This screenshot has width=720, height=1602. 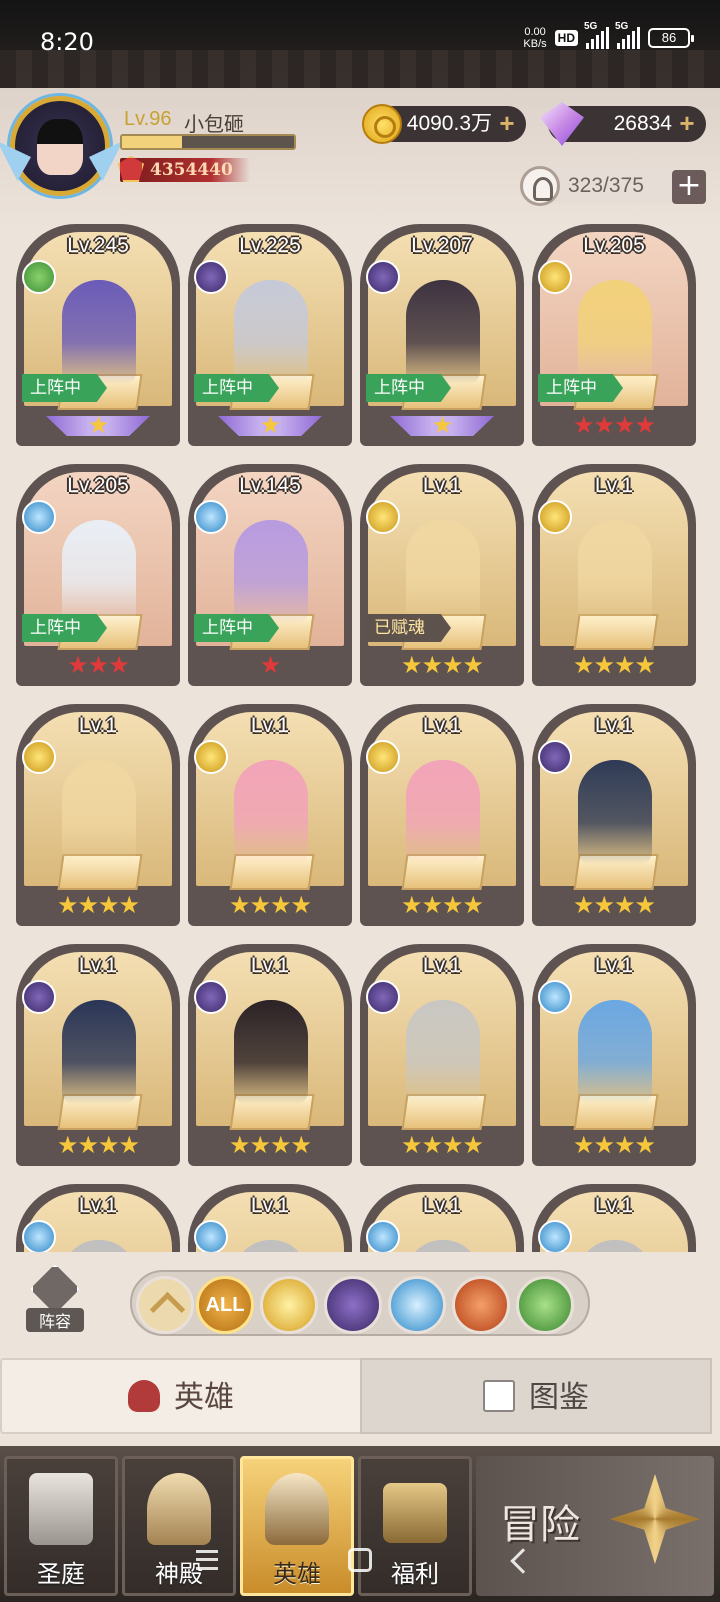 I want to click on nav-heroes-label: 英雄, so click(x=297, y=1574).